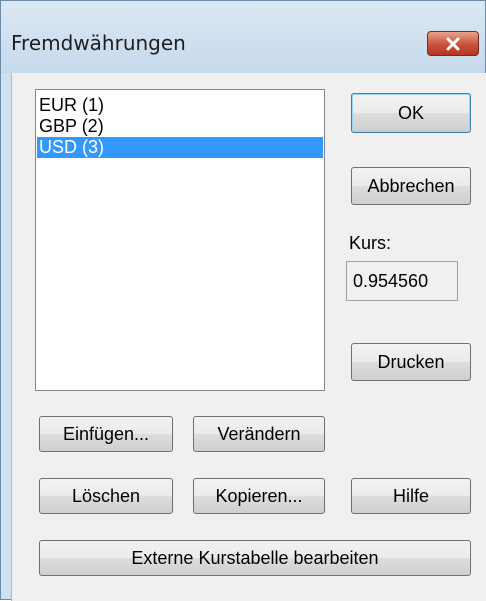 This screenshot has width=486, height=601. What do you see at coordinates (259, 434) in the screenshot?
I see `change-button: Verändern` at bounding box center [259, 434].